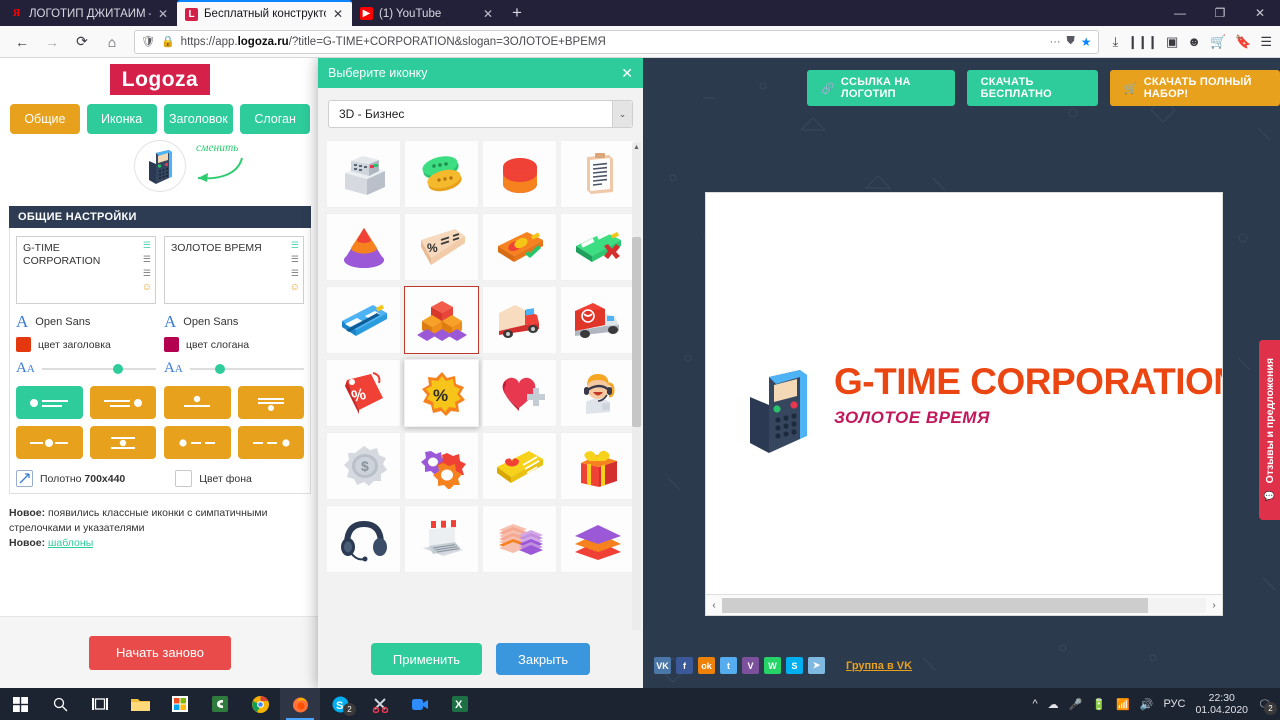 This screenshot has height=720, width=1280. Describe the element at coordinates (147, 288) in the screenshot. I see `emoji-icon: ☺` at that location.